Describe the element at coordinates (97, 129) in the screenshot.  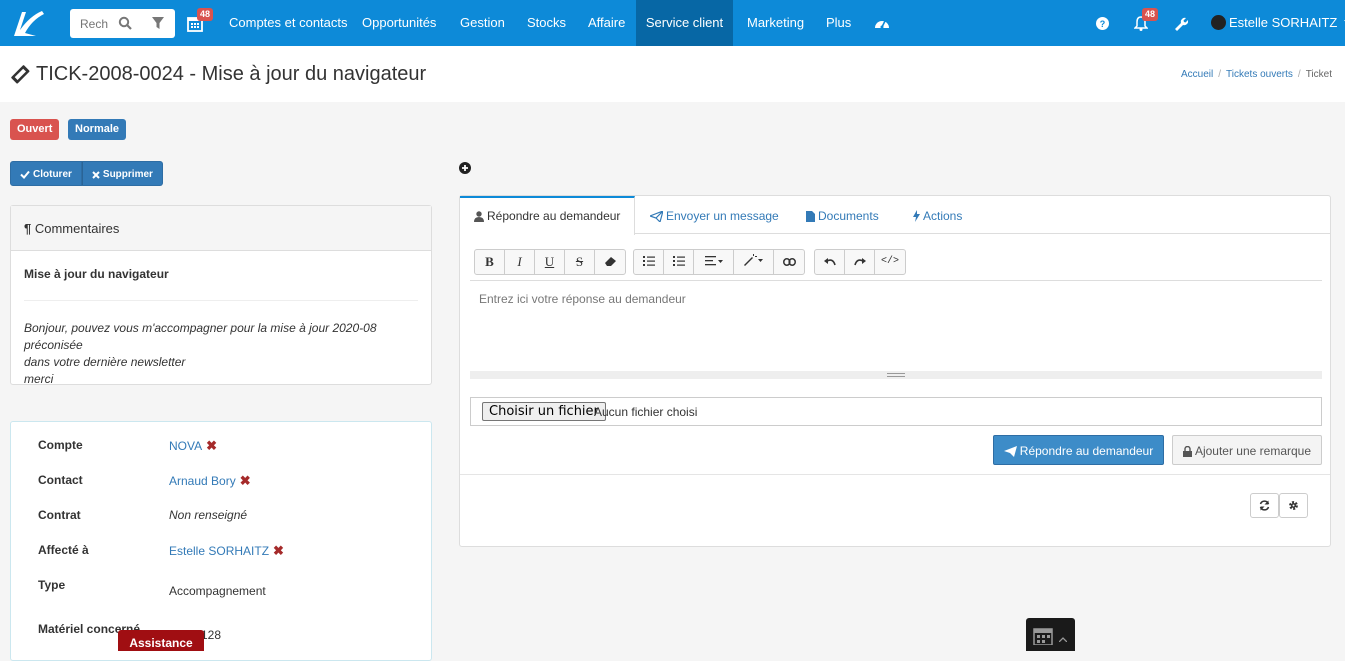
I see `priority-badge: Normale` at that location.